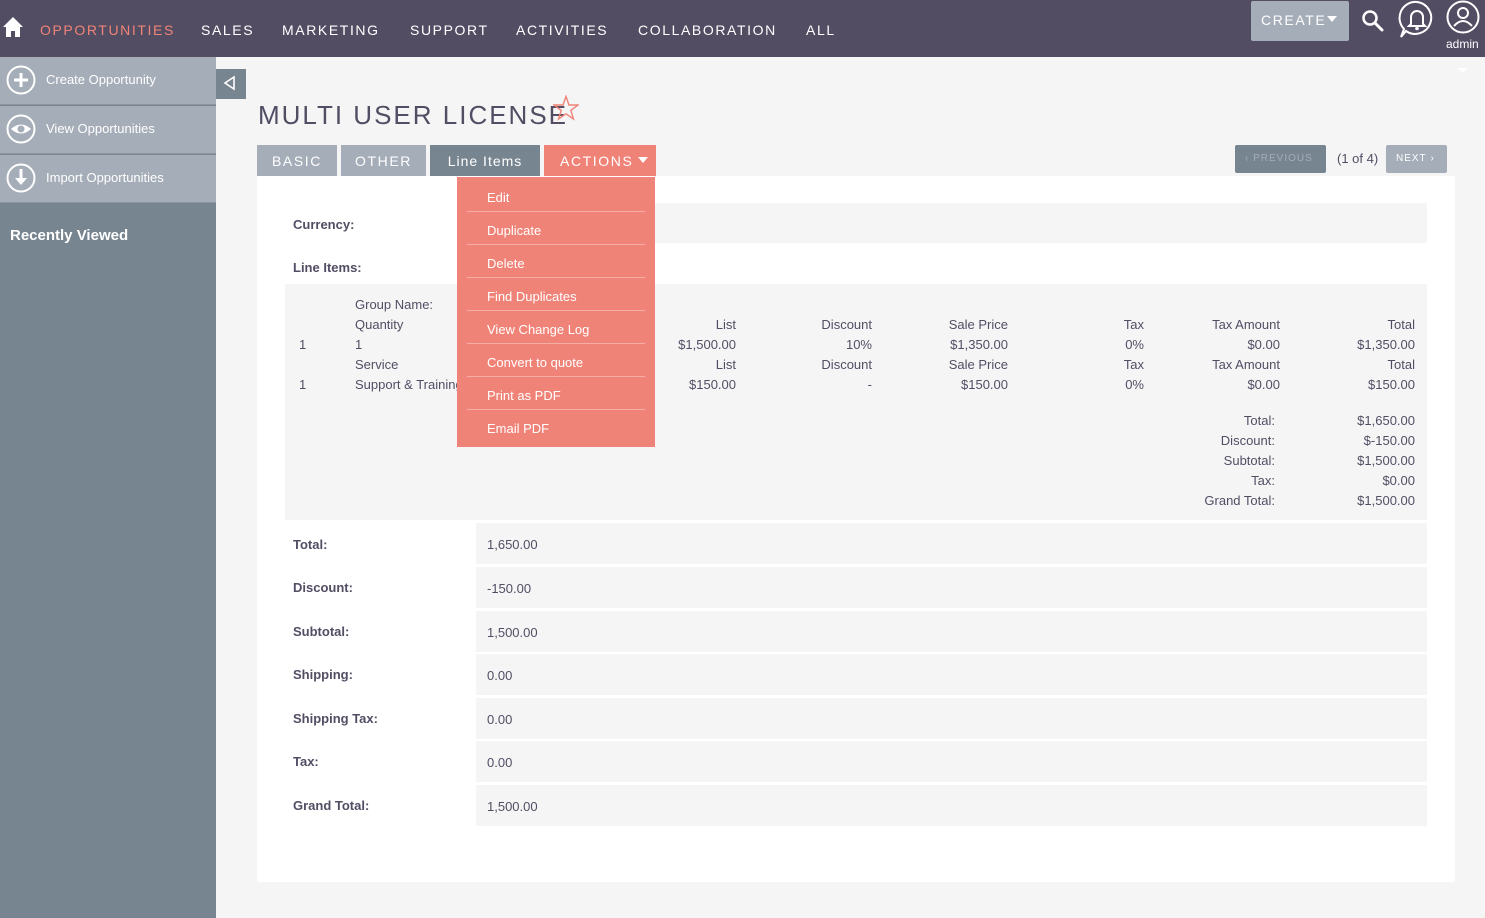  Describe the element at coordinates (951, 631) in the screenshot. I see `subtotal-field-value: 1,500.00` at that location.